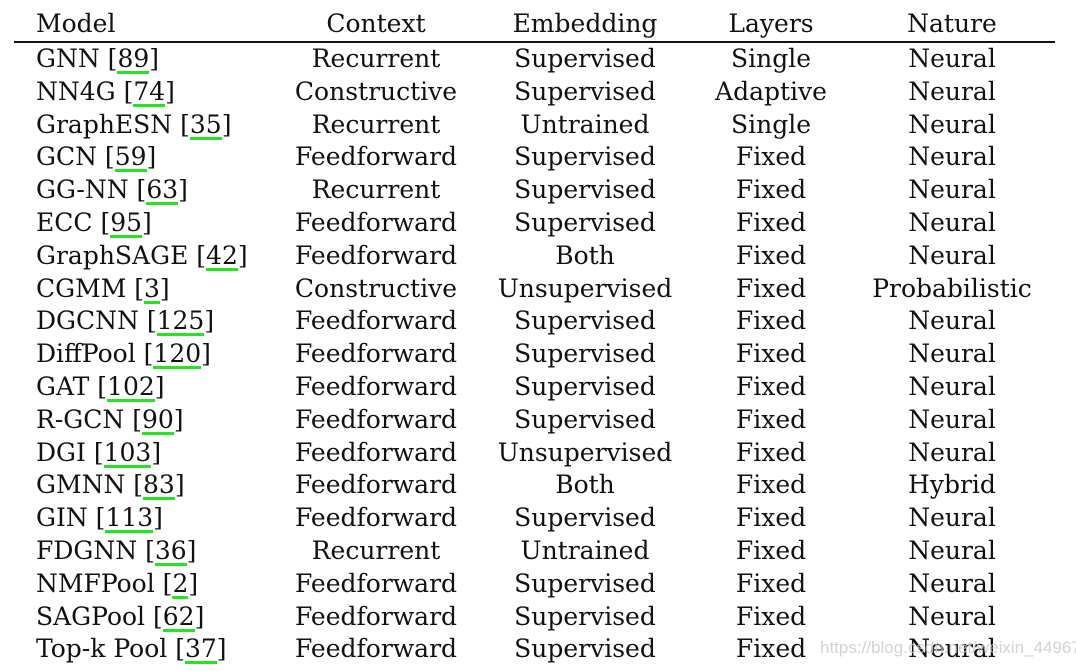  What do you see at coordinates (538, 255) in the screenshot?
I see `table-row: GraphSAGE [42] Feedforward Both Fixed Neural` at bounding box center [538, 255].